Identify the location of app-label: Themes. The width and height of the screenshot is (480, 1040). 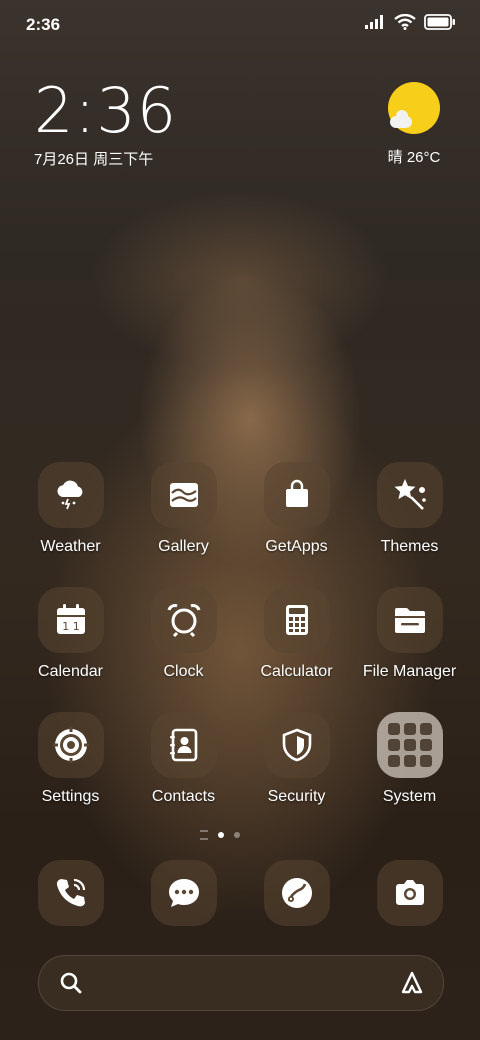
(409, 546).